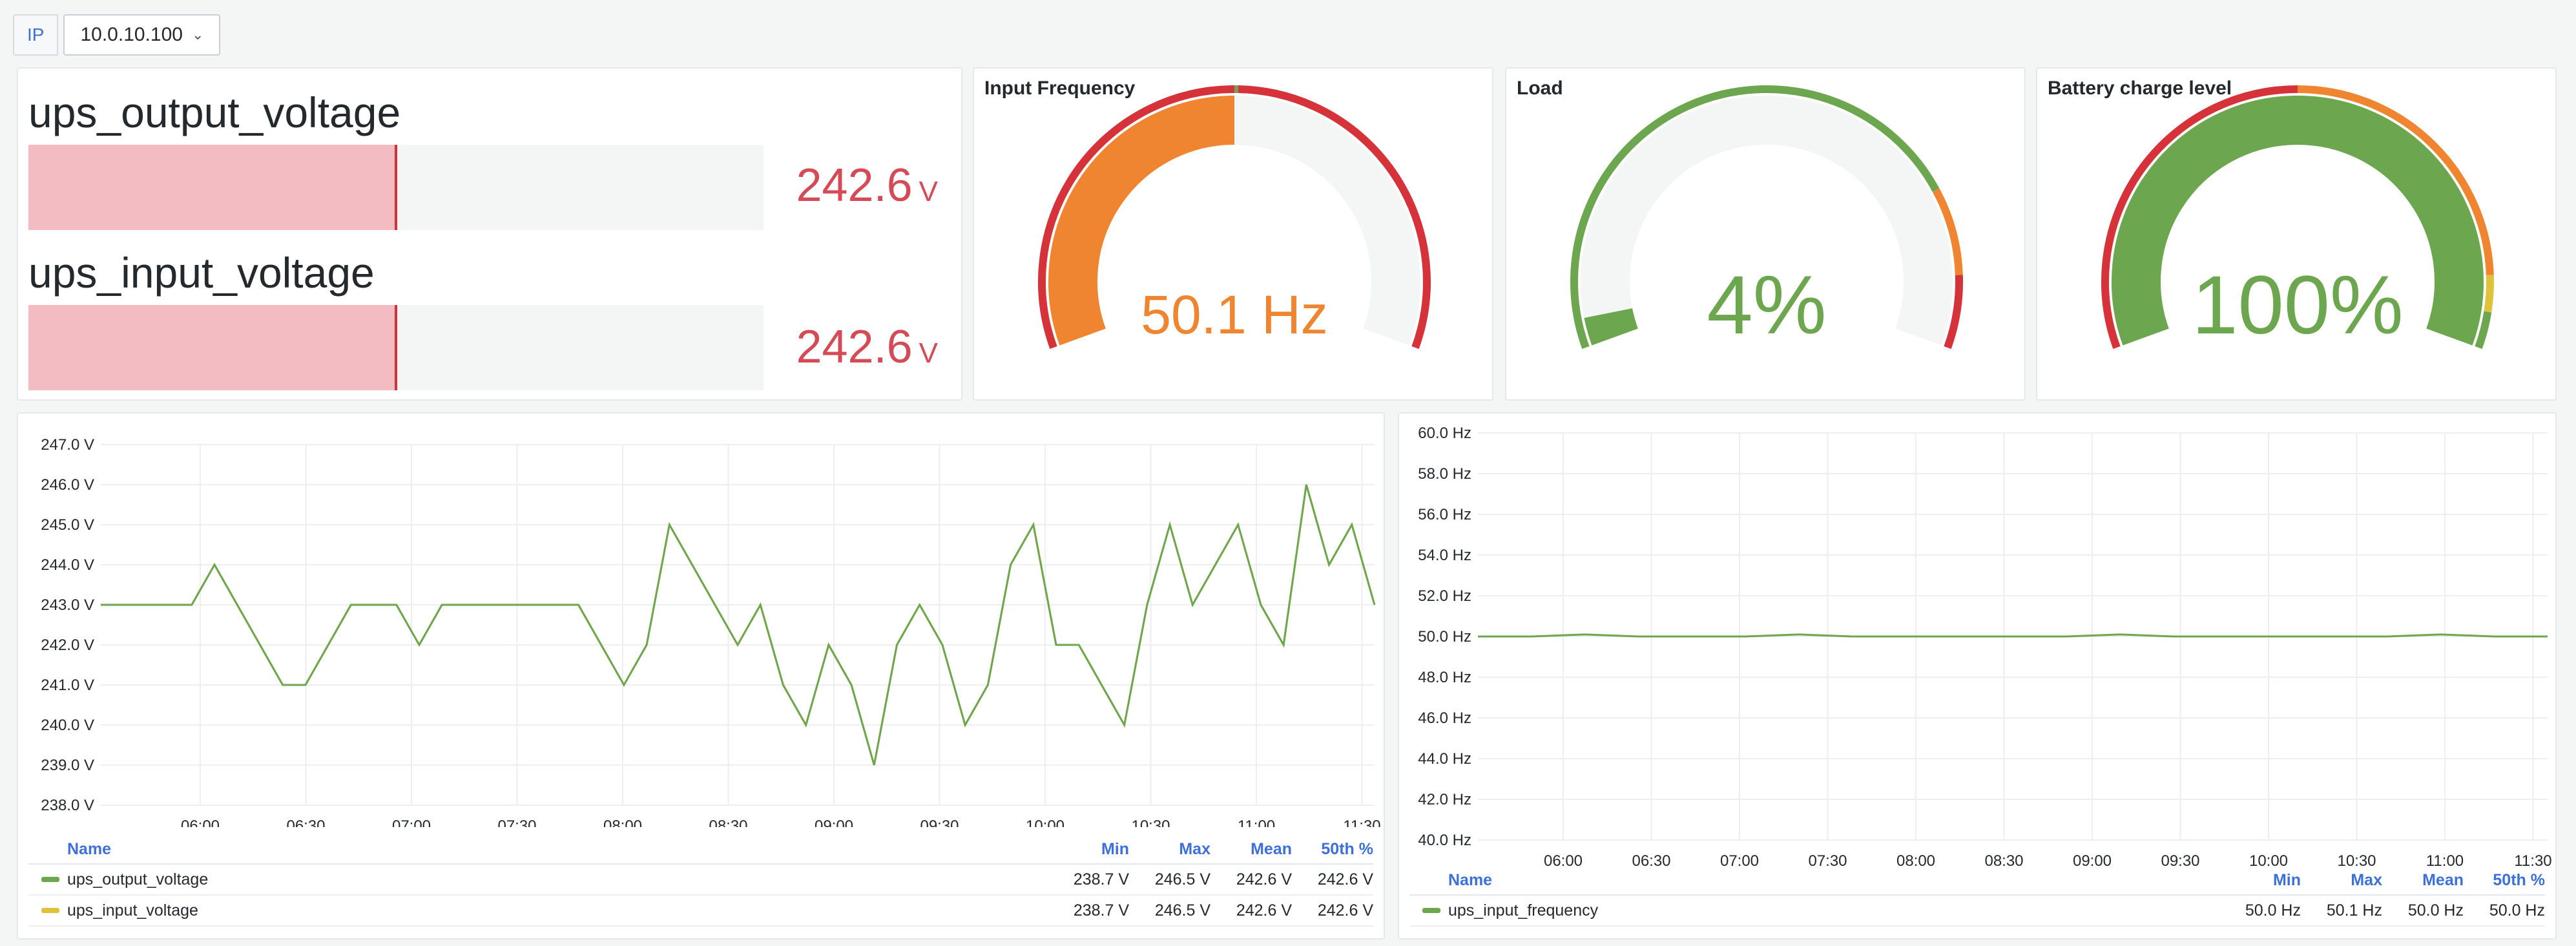  Describe the element at coordinates (214, 112) in the screenshot. I see `bar-gauge-name: ups_output_voltage` at that location.